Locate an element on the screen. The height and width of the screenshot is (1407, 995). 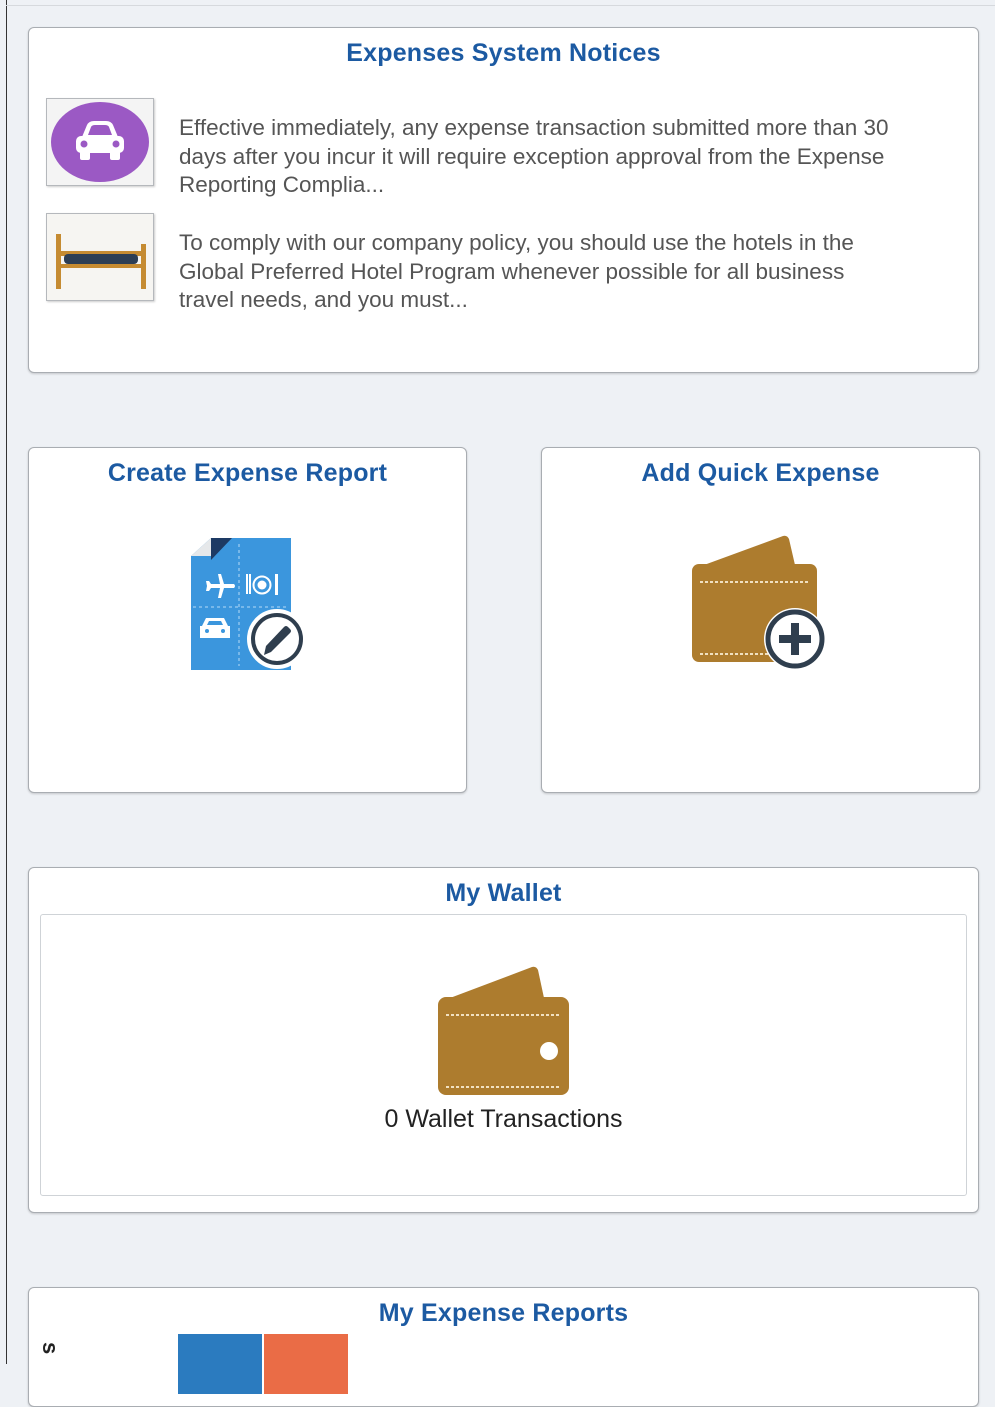
bed-icon is located at coordinates (100, 257).